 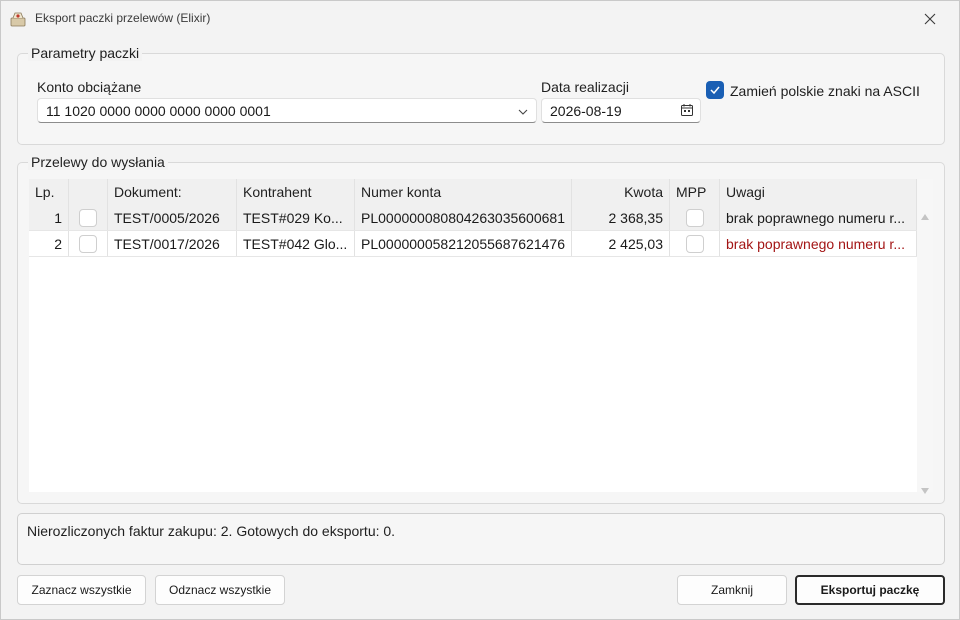 What do you see at coordinates (89, 87) in the screenshot?
I see `account-label: Konto obciążane` at bounding box center [89, 87].